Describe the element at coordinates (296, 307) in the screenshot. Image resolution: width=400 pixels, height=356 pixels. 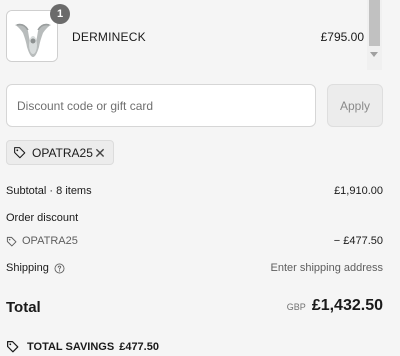
I see `currency-code: GBP` at that location.